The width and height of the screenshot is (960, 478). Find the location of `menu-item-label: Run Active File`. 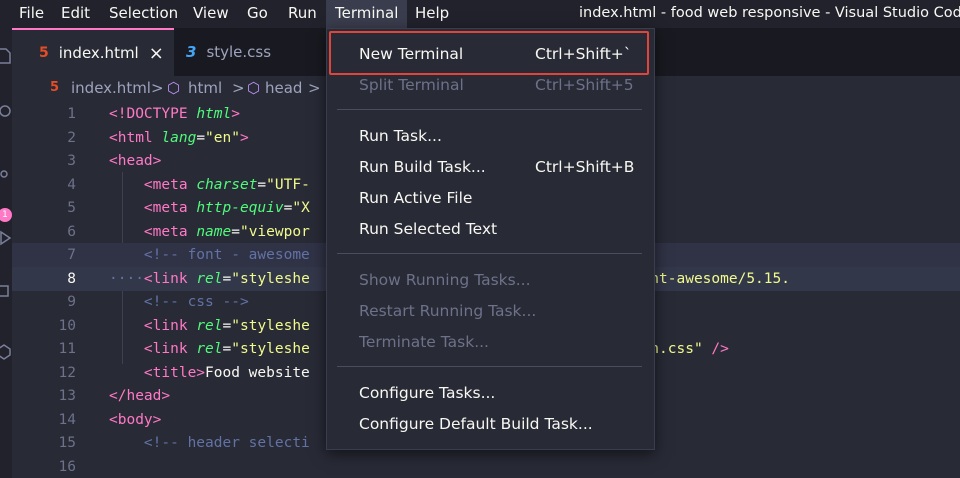

menu-item-label: Run Active File is located at coordinates (416, 198).